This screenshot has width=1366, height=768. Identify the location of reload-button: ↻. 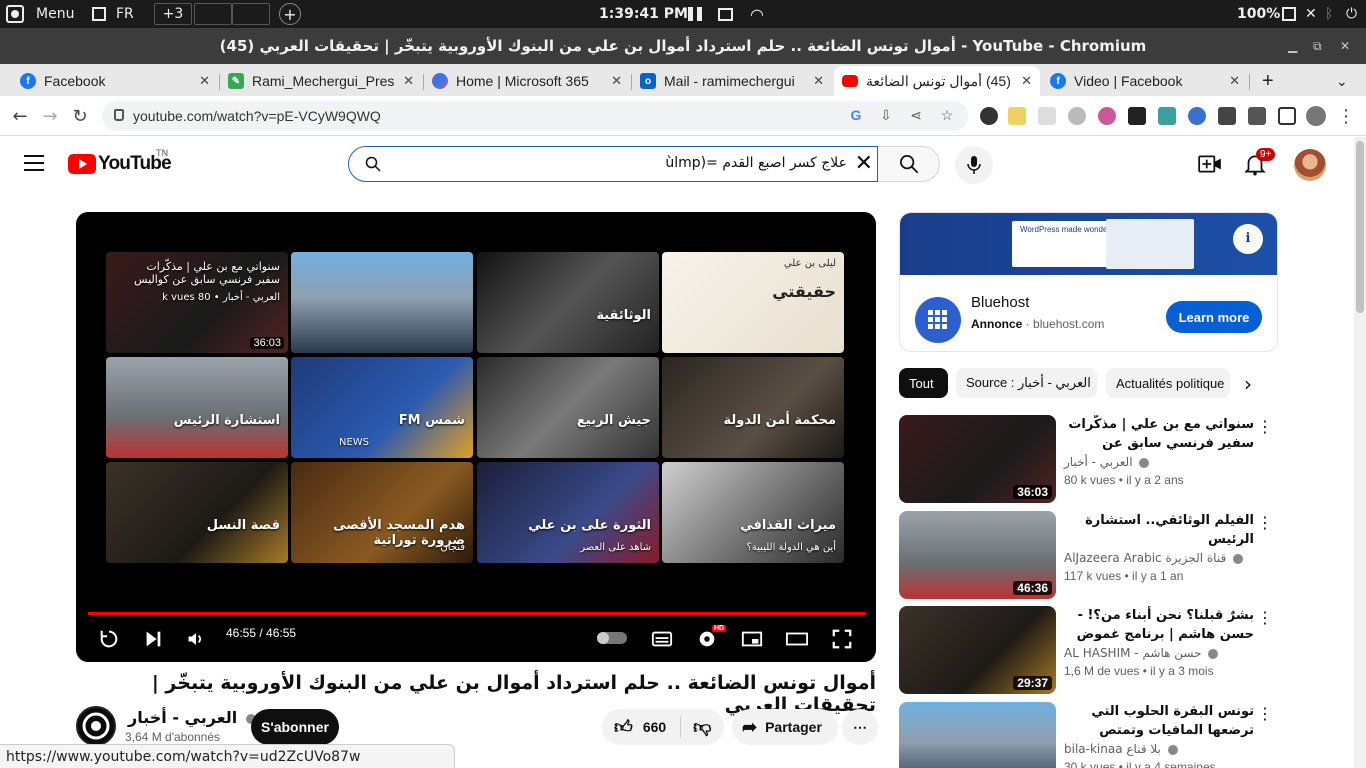
(80, 116).